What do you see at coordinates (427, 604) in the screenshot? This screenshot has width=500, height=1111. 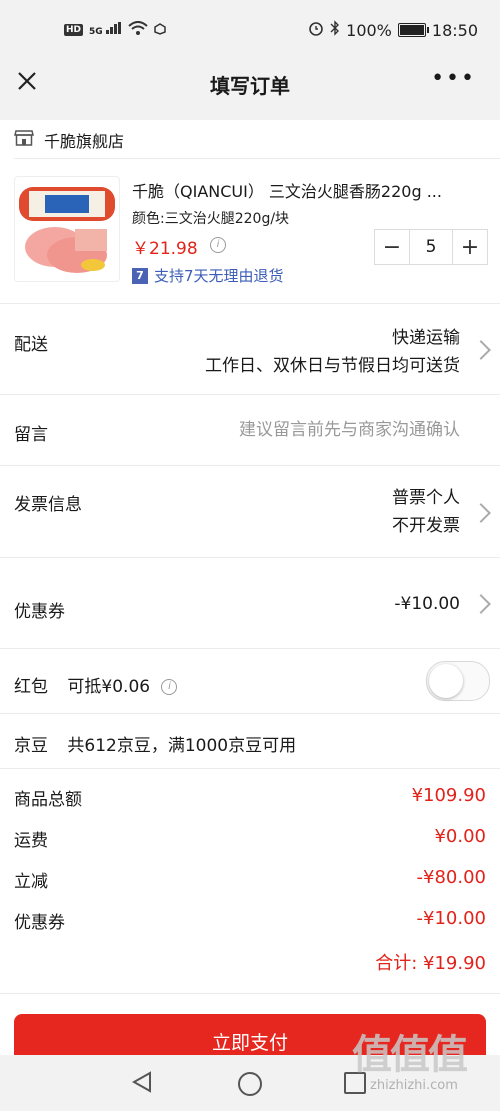 I see `coupon-value: -¥10.00` at bounding box center [427, 604].